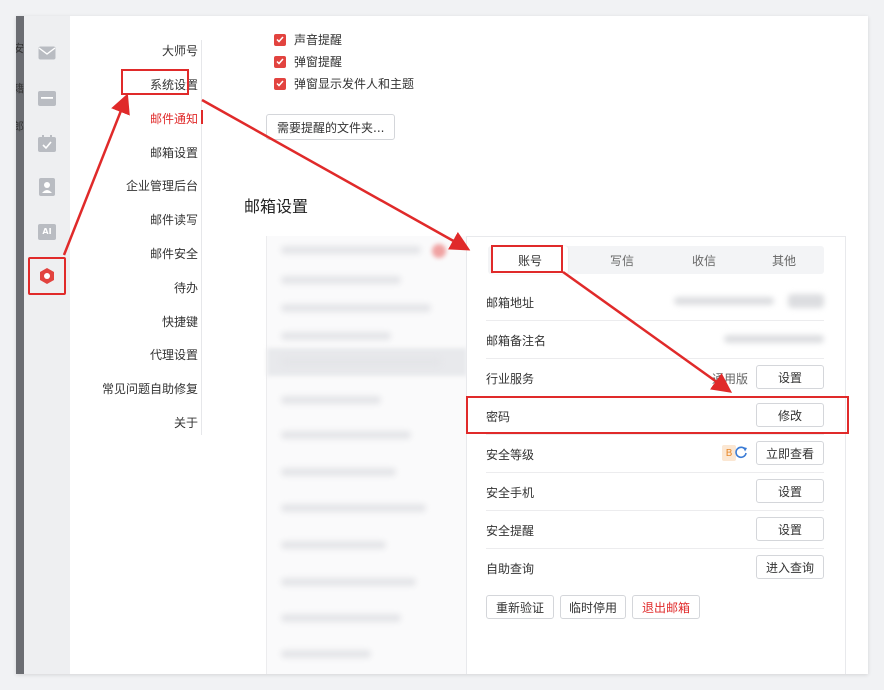 The height and width of the screenshot is (690, 884). Describe the element at coordinates (510, 455) in the screenshot. I see `row-label: 安全等级` at that location.